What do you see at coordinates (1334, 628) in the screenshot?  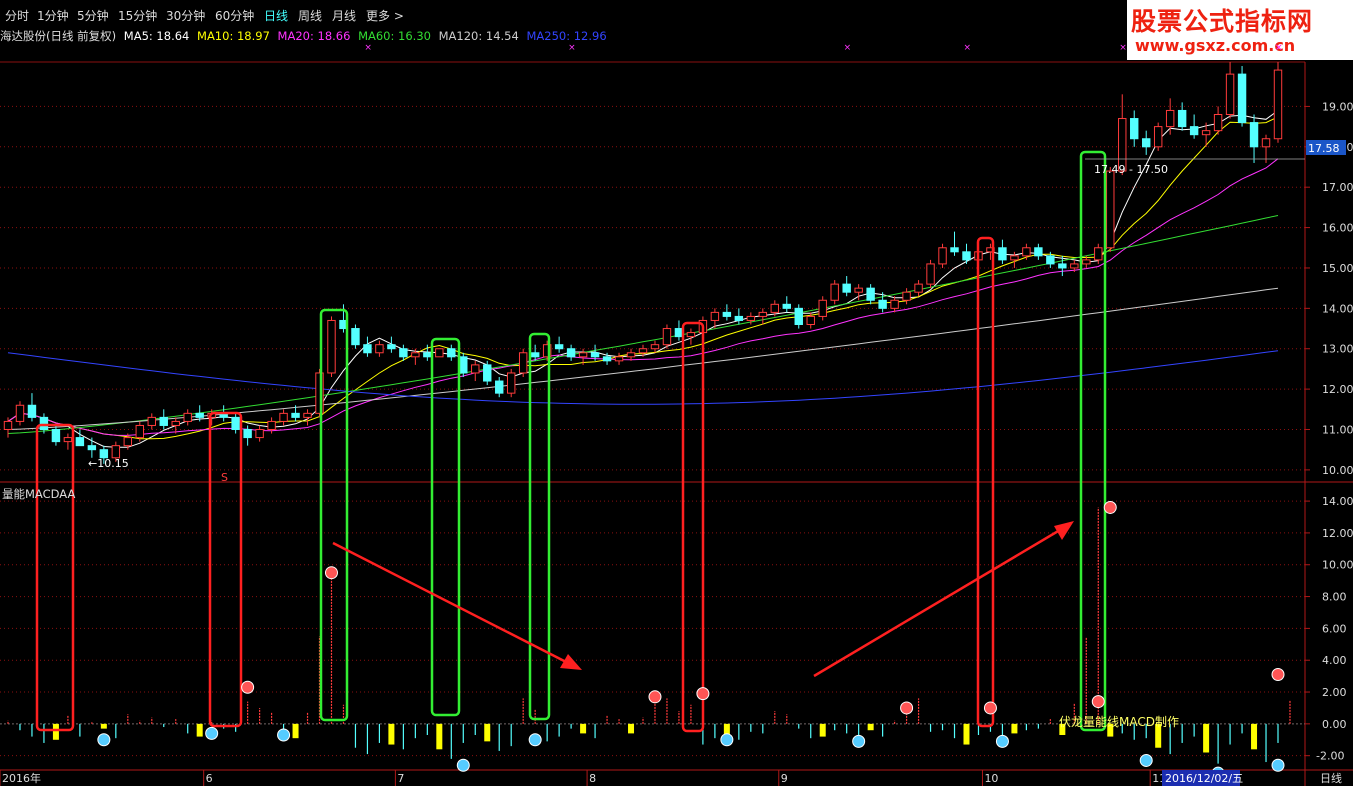 I see `macd-tick-label: 6.00` at bounding box center [1334, 628].